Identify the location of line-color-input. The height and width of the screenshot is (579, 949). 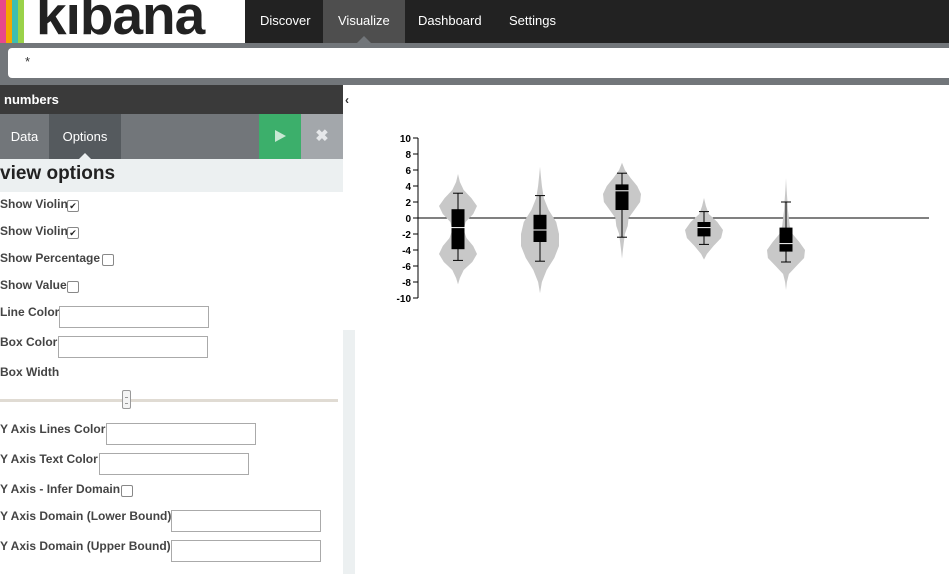
(134, 317).